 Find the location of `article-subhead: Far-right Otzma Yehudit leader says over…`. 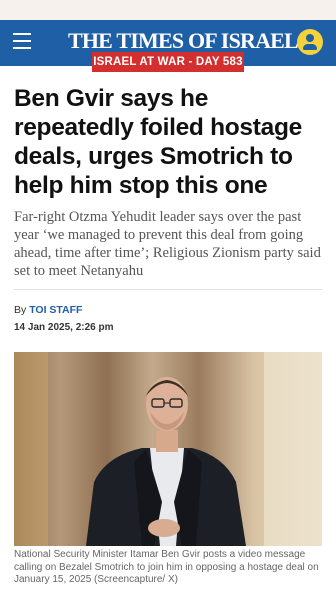

article-subhead: Far-right Otzma Yehudit leader says over… is located at coordinates (167, 244).